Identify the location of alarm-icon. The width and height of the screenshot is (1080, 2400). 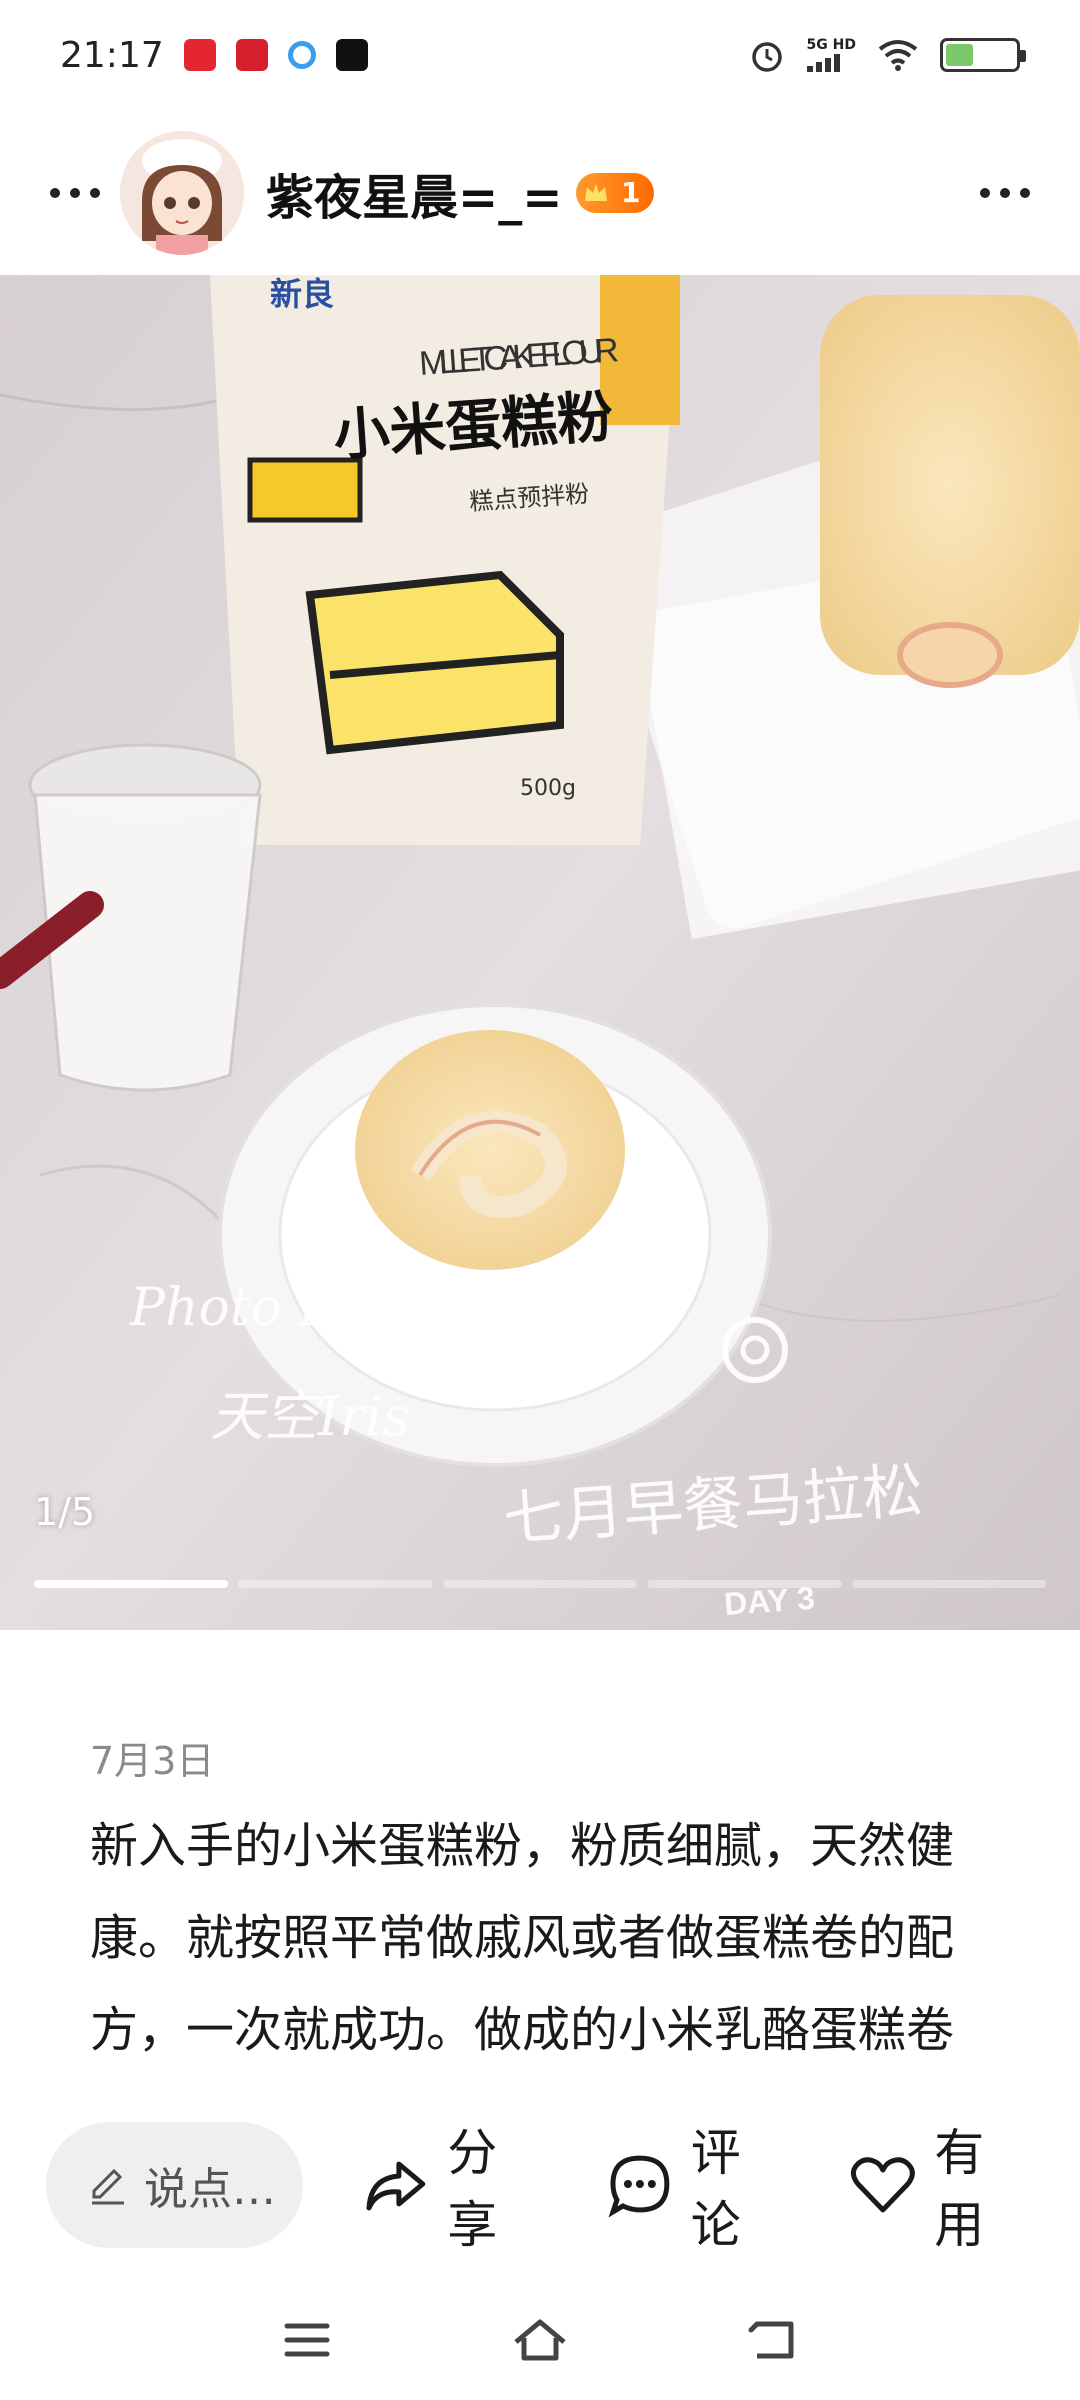
(766, 57).